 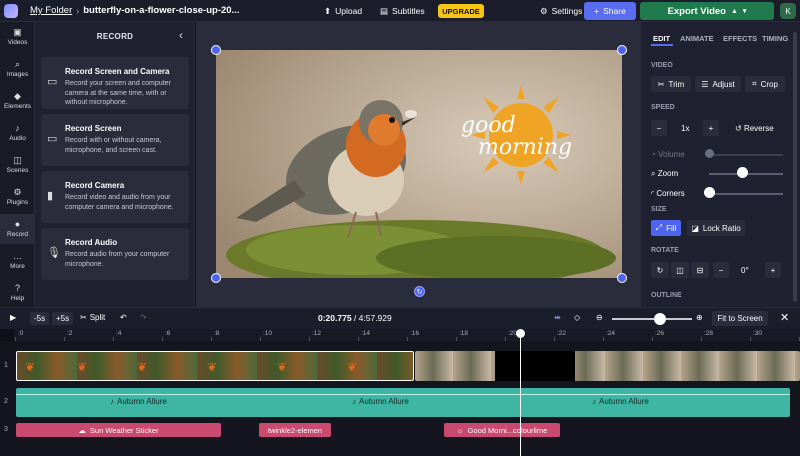 I want to click on zoom-out-icon: ⊖, so click(x=599, y=317).